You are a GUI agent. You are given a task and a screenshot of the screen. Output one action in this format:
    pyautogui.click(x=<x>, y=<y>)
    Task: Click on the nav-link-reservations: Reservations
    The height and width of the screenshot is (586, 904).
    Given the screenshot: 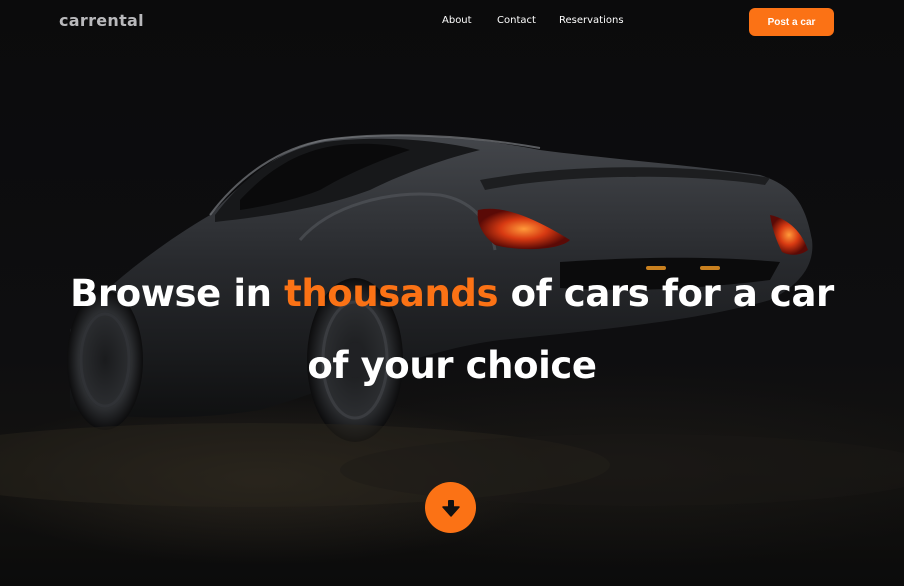 What is the action you would take?
    pyautogui.click(x=591, y=20)
    